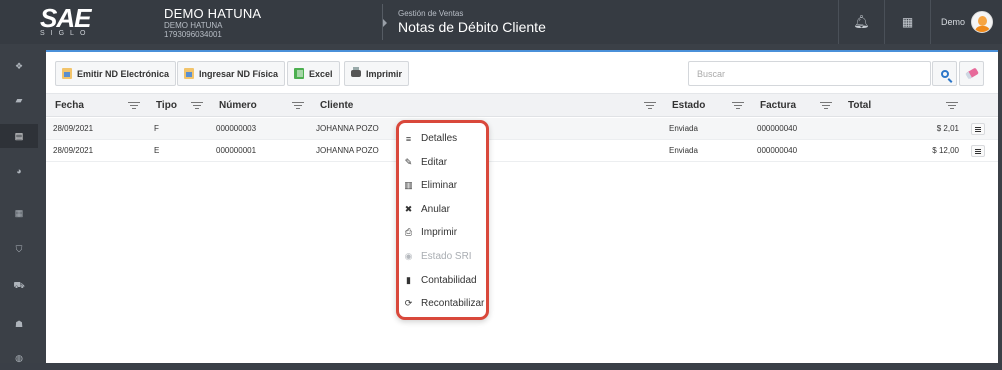 This screenshot has height=370, width=1002. I want to click on sidebar-item-user: ☗, so click(19, 324).